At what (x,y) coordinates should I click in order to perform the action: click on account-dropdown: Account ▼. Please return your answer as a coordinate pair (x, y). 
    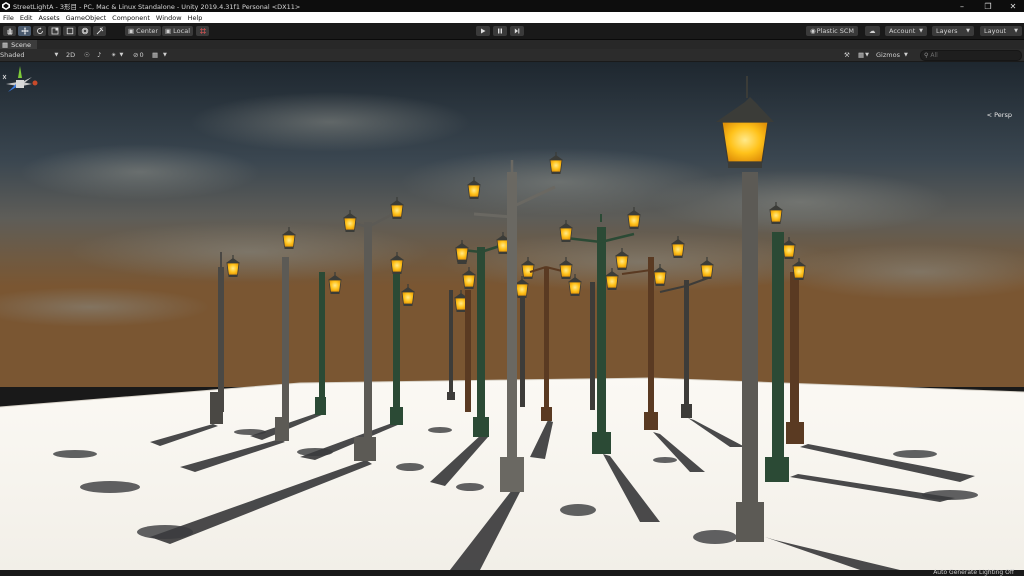
    Looking at the image, I should click on (906, 31).